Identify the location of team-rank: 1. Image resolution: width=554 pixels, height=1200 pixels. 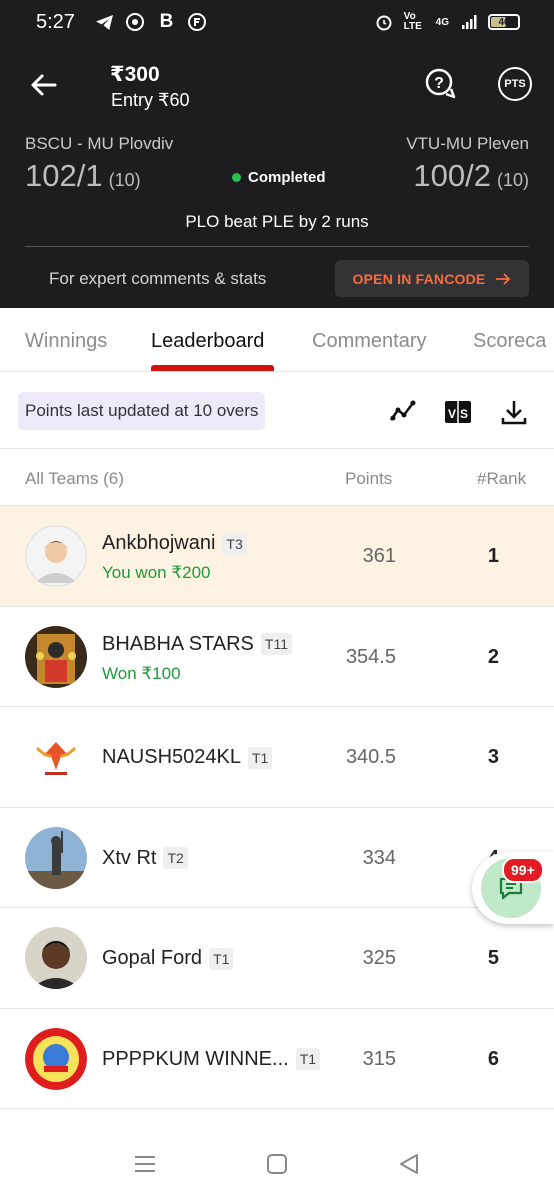
(493, 556).